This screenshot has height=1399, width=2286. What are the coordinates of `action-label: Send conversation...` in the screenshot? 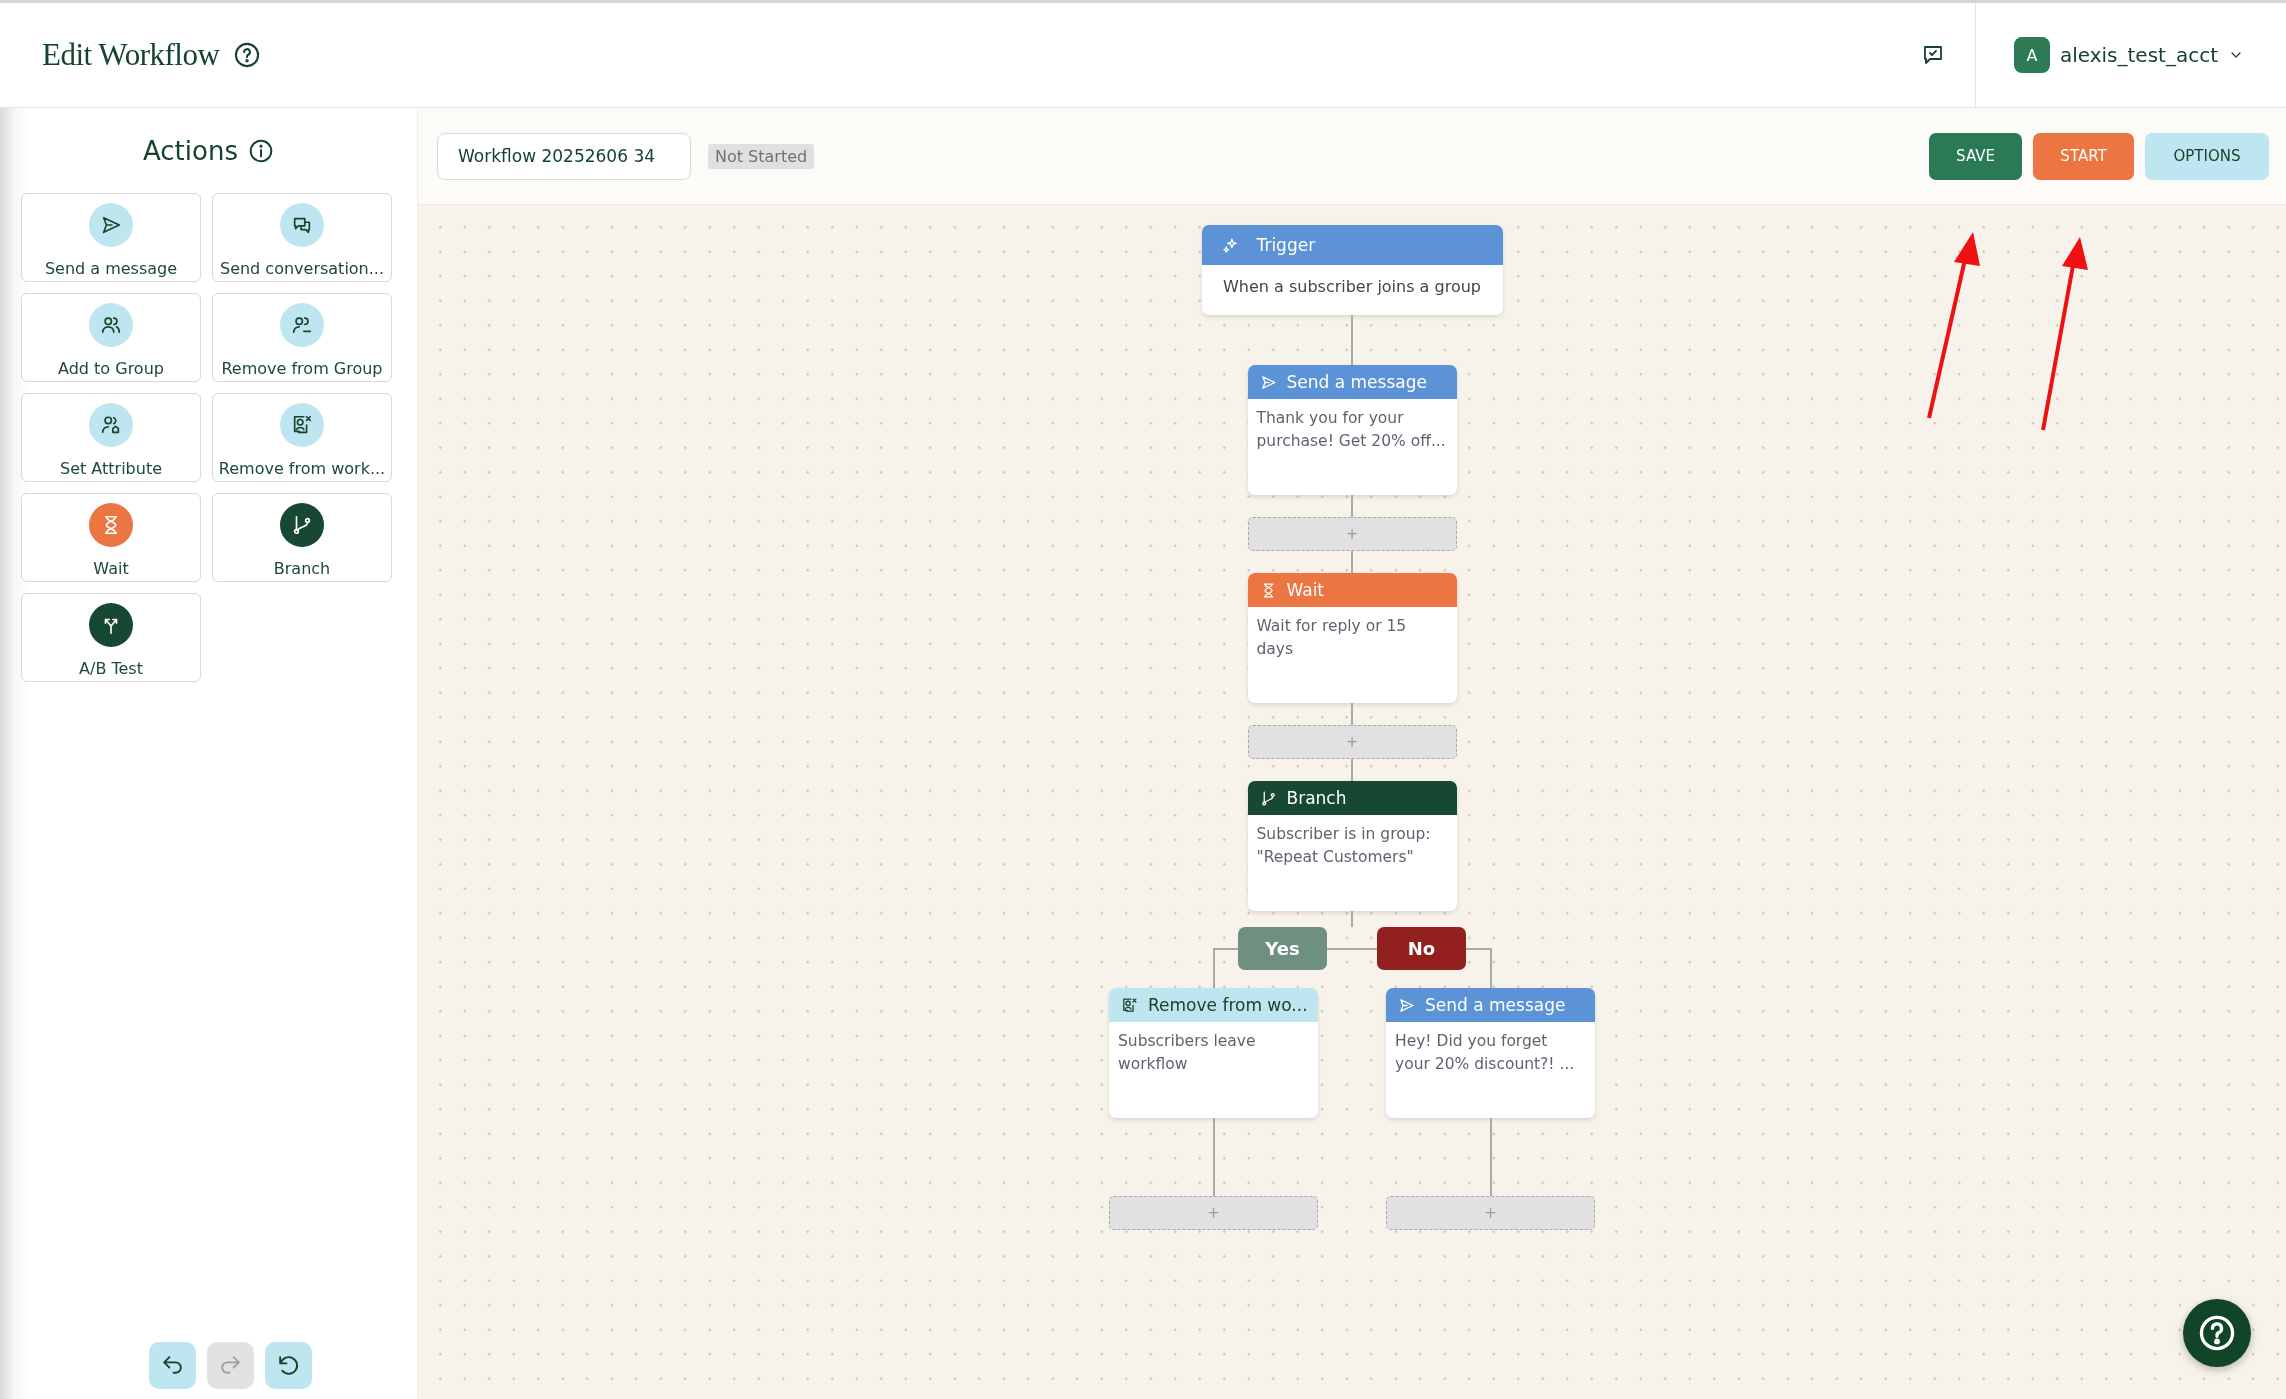 It's located at (301, 268).